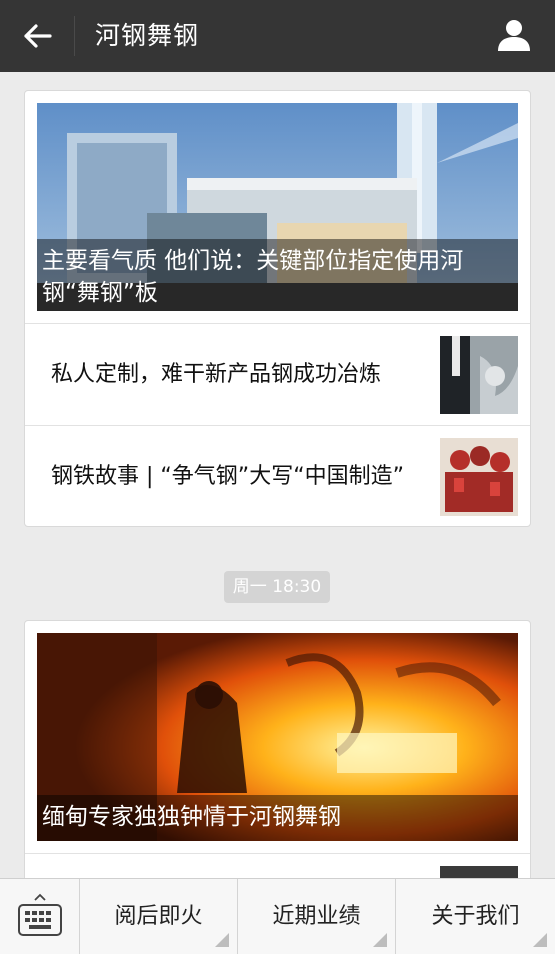  Describe the element at coordinates (479, 375) in the screenshot. I see `thumbnail-tailor-image` at that location.